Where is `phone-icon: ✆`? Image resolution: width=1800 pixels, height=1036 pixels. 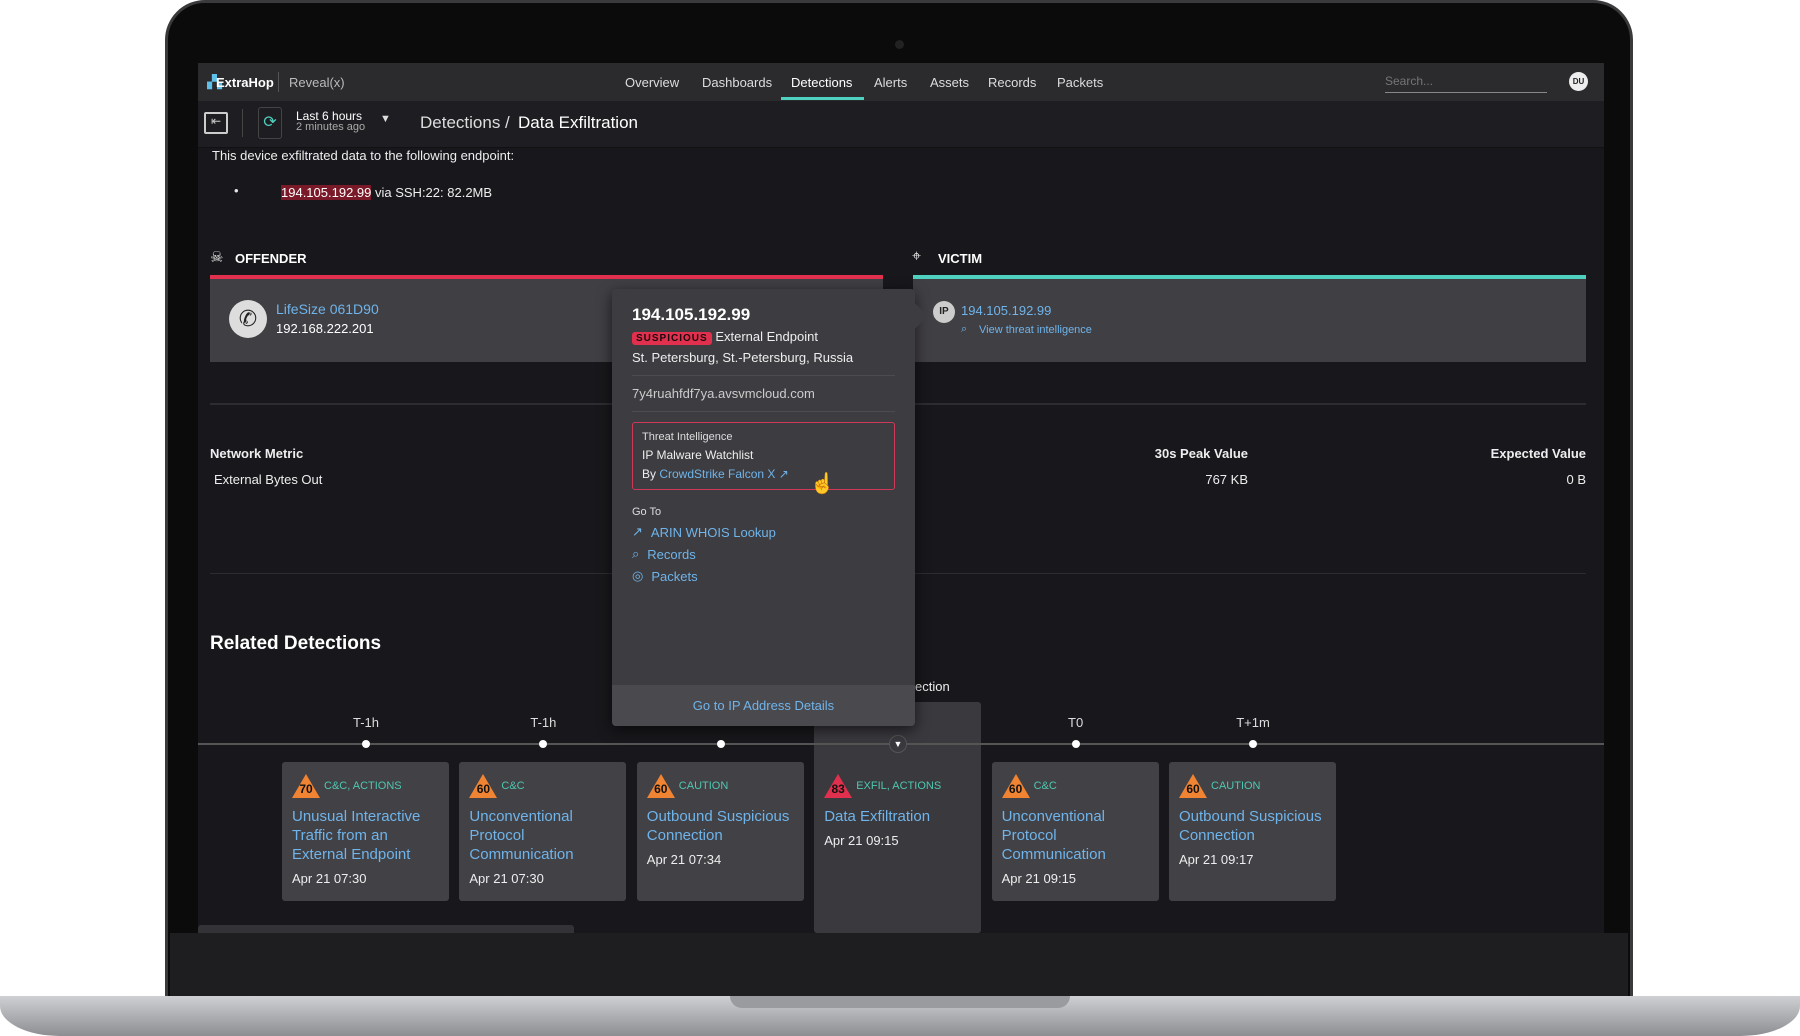 phone-icon: ✆ is located at coordinates (248, 319).